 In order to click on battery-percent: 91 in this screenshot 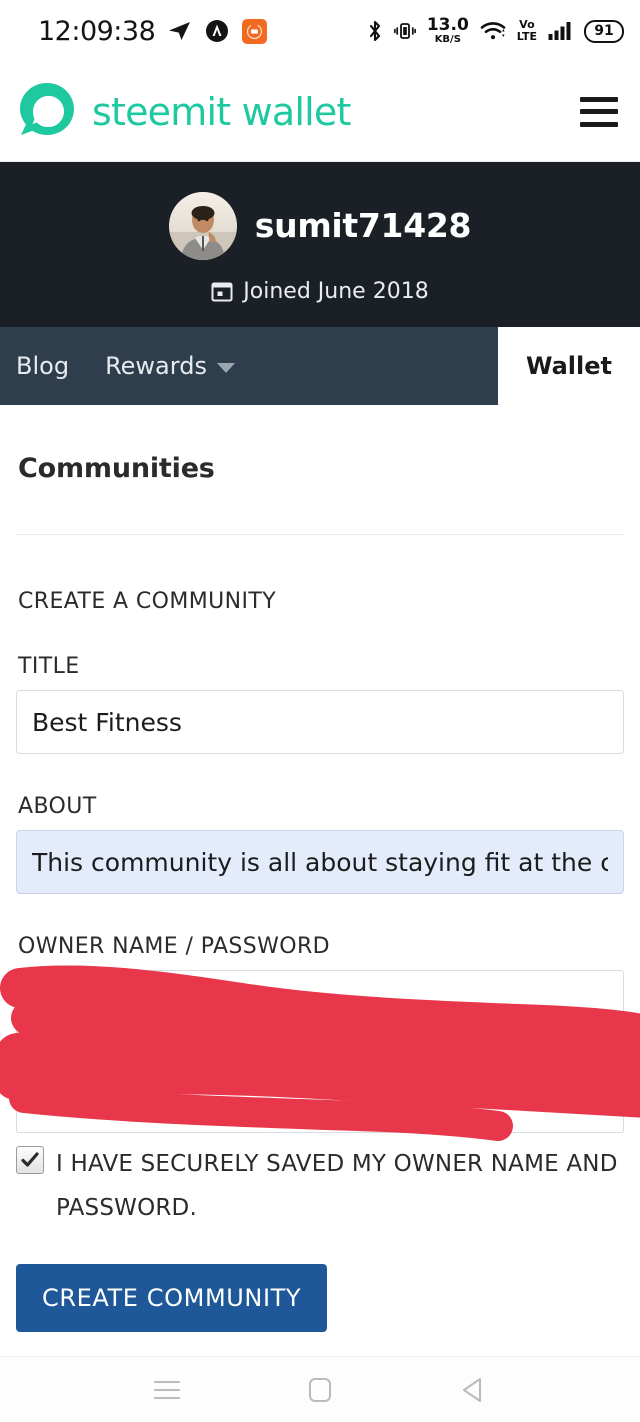, I will do `click(604, 31)`.